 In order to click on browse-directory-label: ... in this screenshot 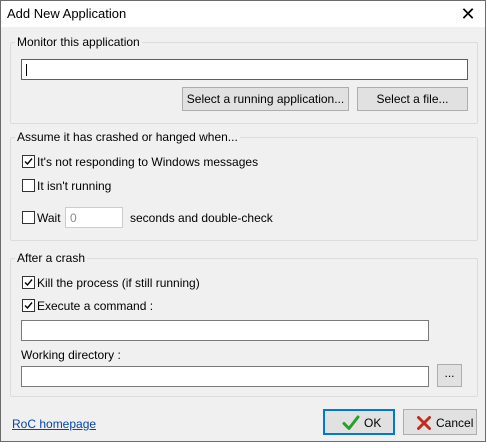, I will do `click(449, 373)`.